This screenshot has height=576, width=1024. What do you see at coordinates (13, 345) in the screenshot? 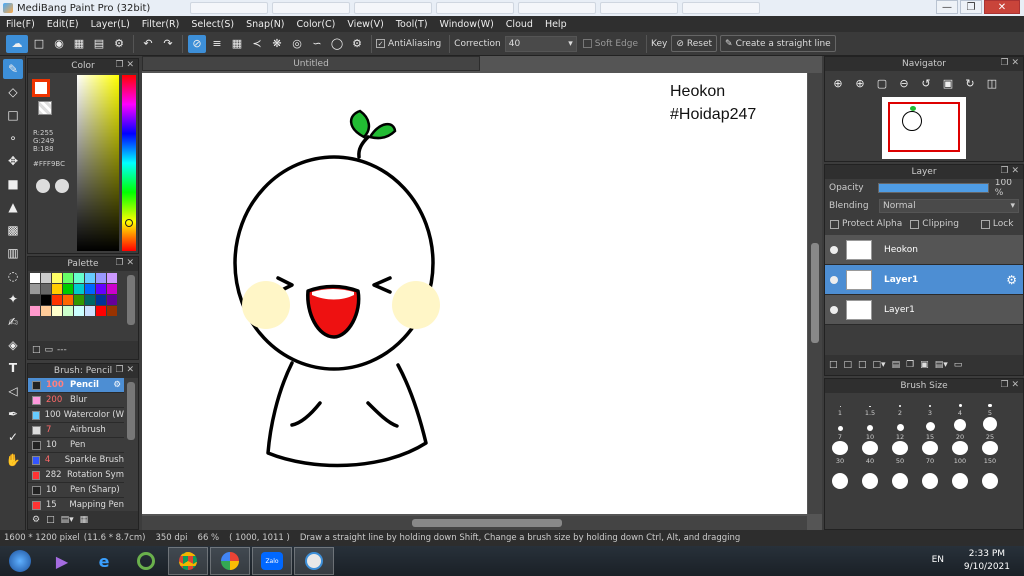
I see `select-eraser-icon: ◈` at bounding box center [13, 345].